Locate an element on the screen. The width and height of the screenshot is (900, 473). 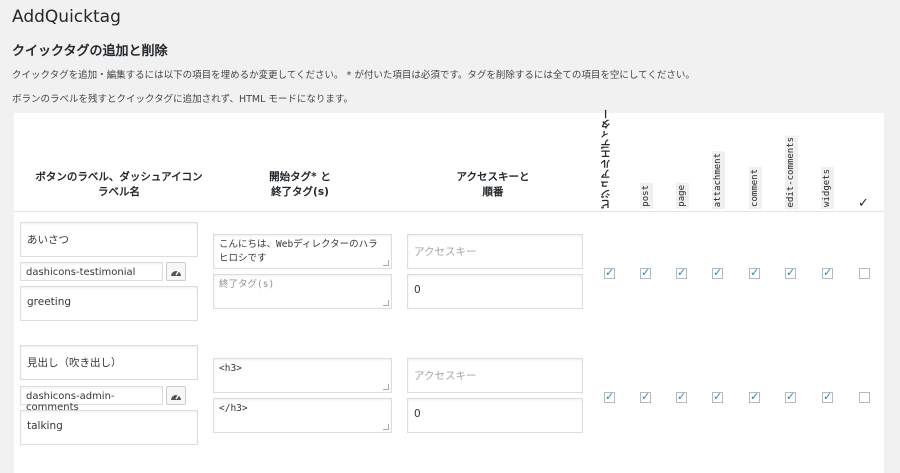
header-access-key: アクセスキーと 順番 is located at coordinates (493, 185).